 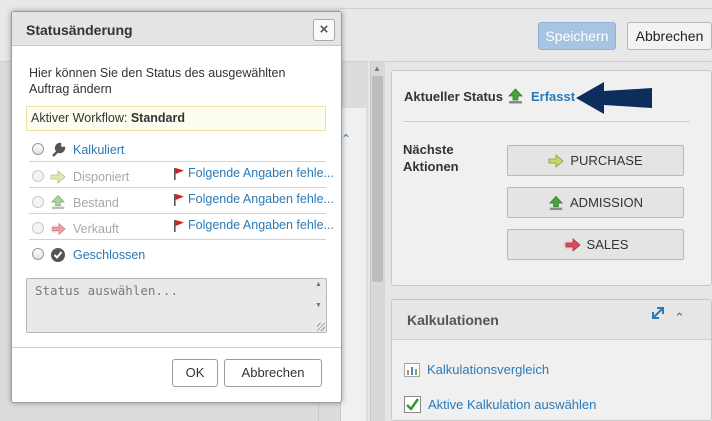 What do you see at coordinates (318, 305) in the screenshot?
I see `textarea-scroll-down-icon: ▼` at bounding box center [318, 305].